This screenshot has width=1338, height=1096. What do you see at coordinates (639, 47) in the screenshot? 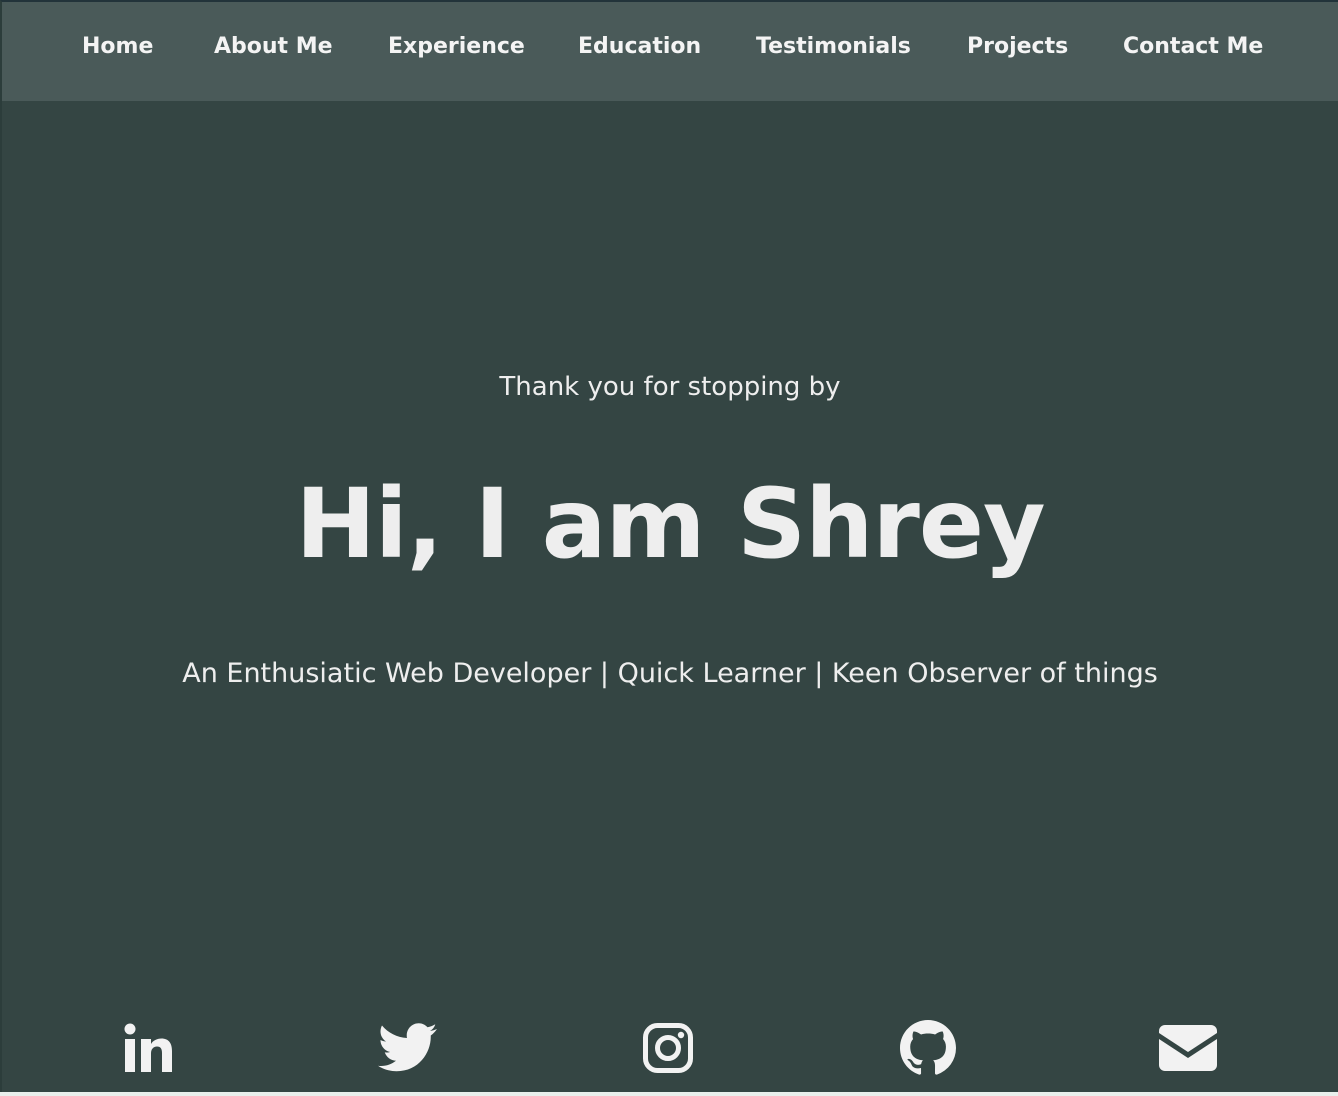
I see `nav-item-education: Education` at bounding box center [639, 47].